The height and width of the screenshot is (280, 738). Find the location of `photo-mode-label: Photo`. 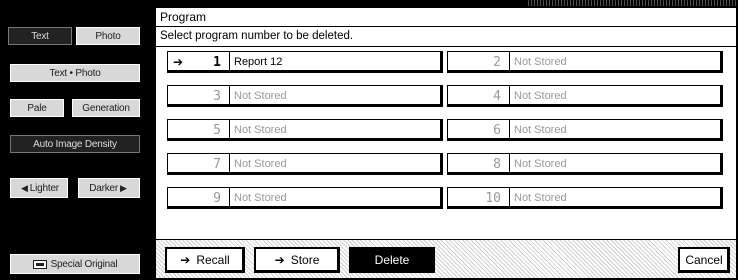

photo-mode-label: Photo is located at coordinates (108, 36).